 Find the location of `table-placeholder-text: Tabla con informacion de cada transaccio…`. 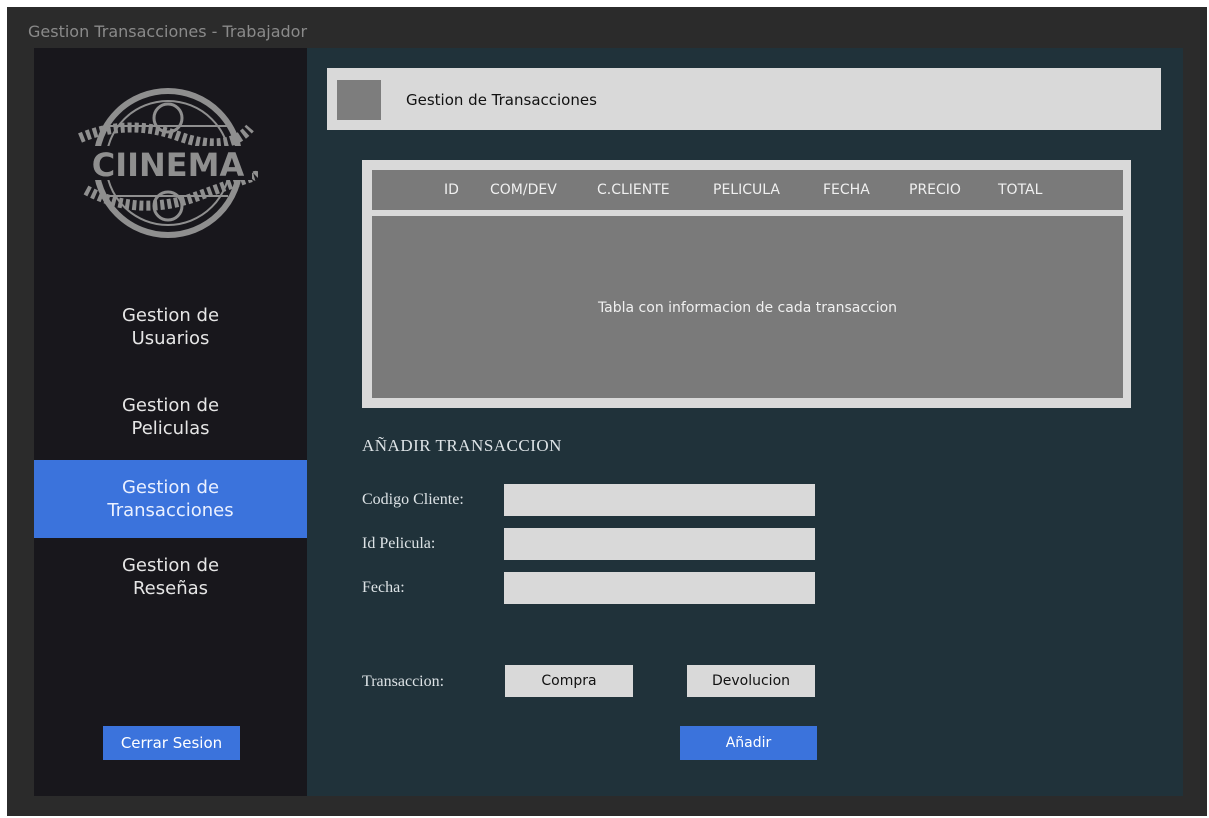

table-placeholder-text: Tabla con informacion de cada transaccio… is located at coordinates (747, 308).